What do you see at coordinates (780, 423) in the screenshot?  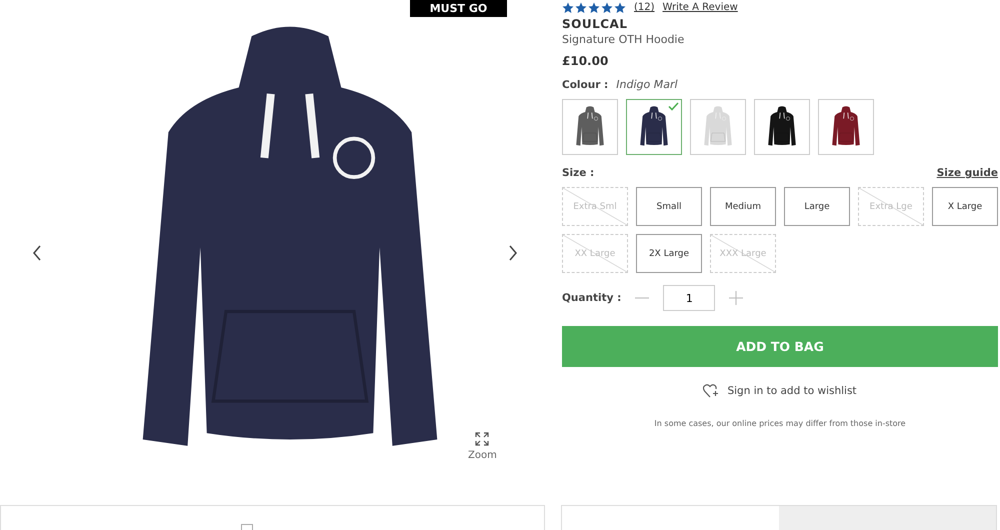 I see `price-disclaimer: In some cases, our online prices may differ from those in-store` at bounding box center [780, 423].